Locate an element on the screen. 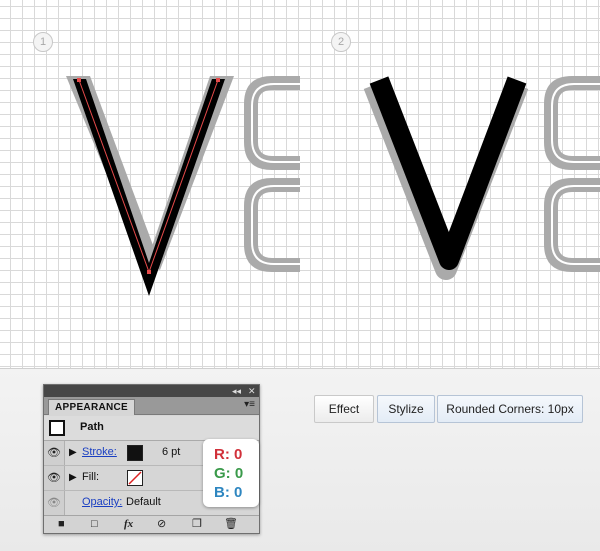 This screenshot has width=600, height=551. stroke-visibility-toggle: 👁 is located at coordinates (54, 453).